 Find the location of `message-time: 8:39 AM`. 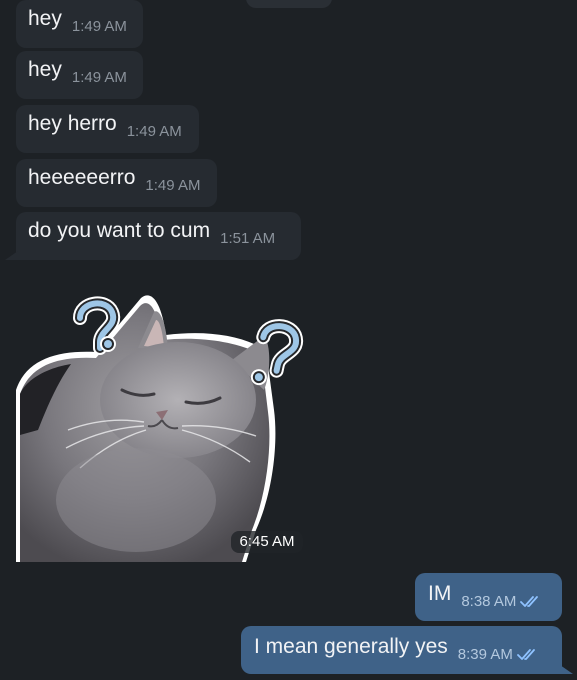

message-time: 8:39 AM is located at coordinates (498, 655).